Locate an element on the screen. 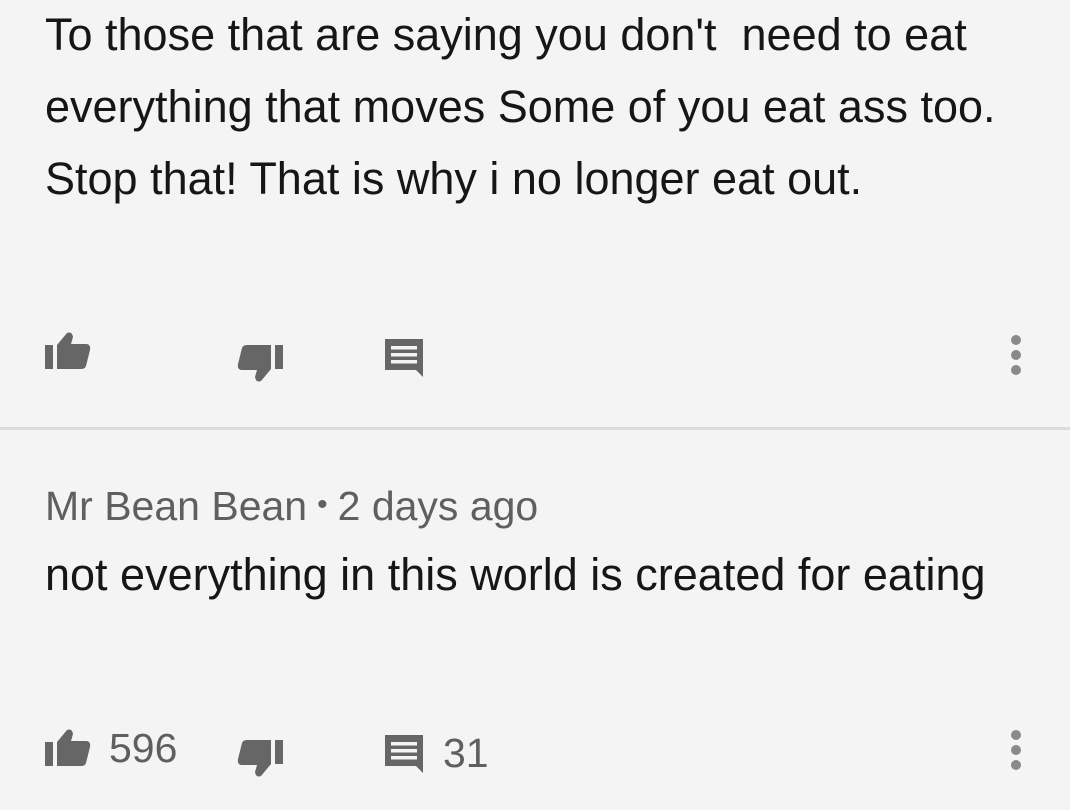  reply-button: 31 is located at coordinates (436, 753).